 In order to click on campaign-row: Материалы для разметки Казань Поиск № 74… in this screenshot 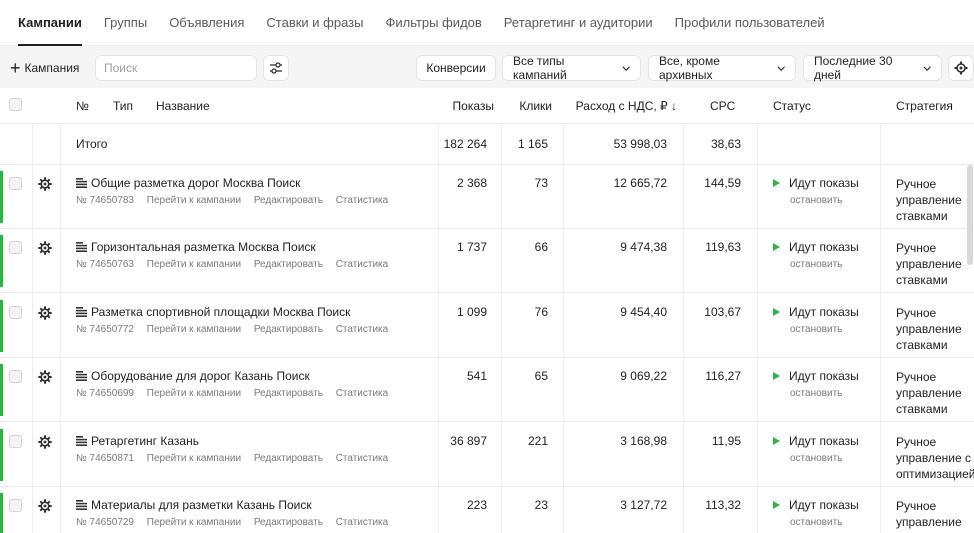, I will do `click(487, 510)`.